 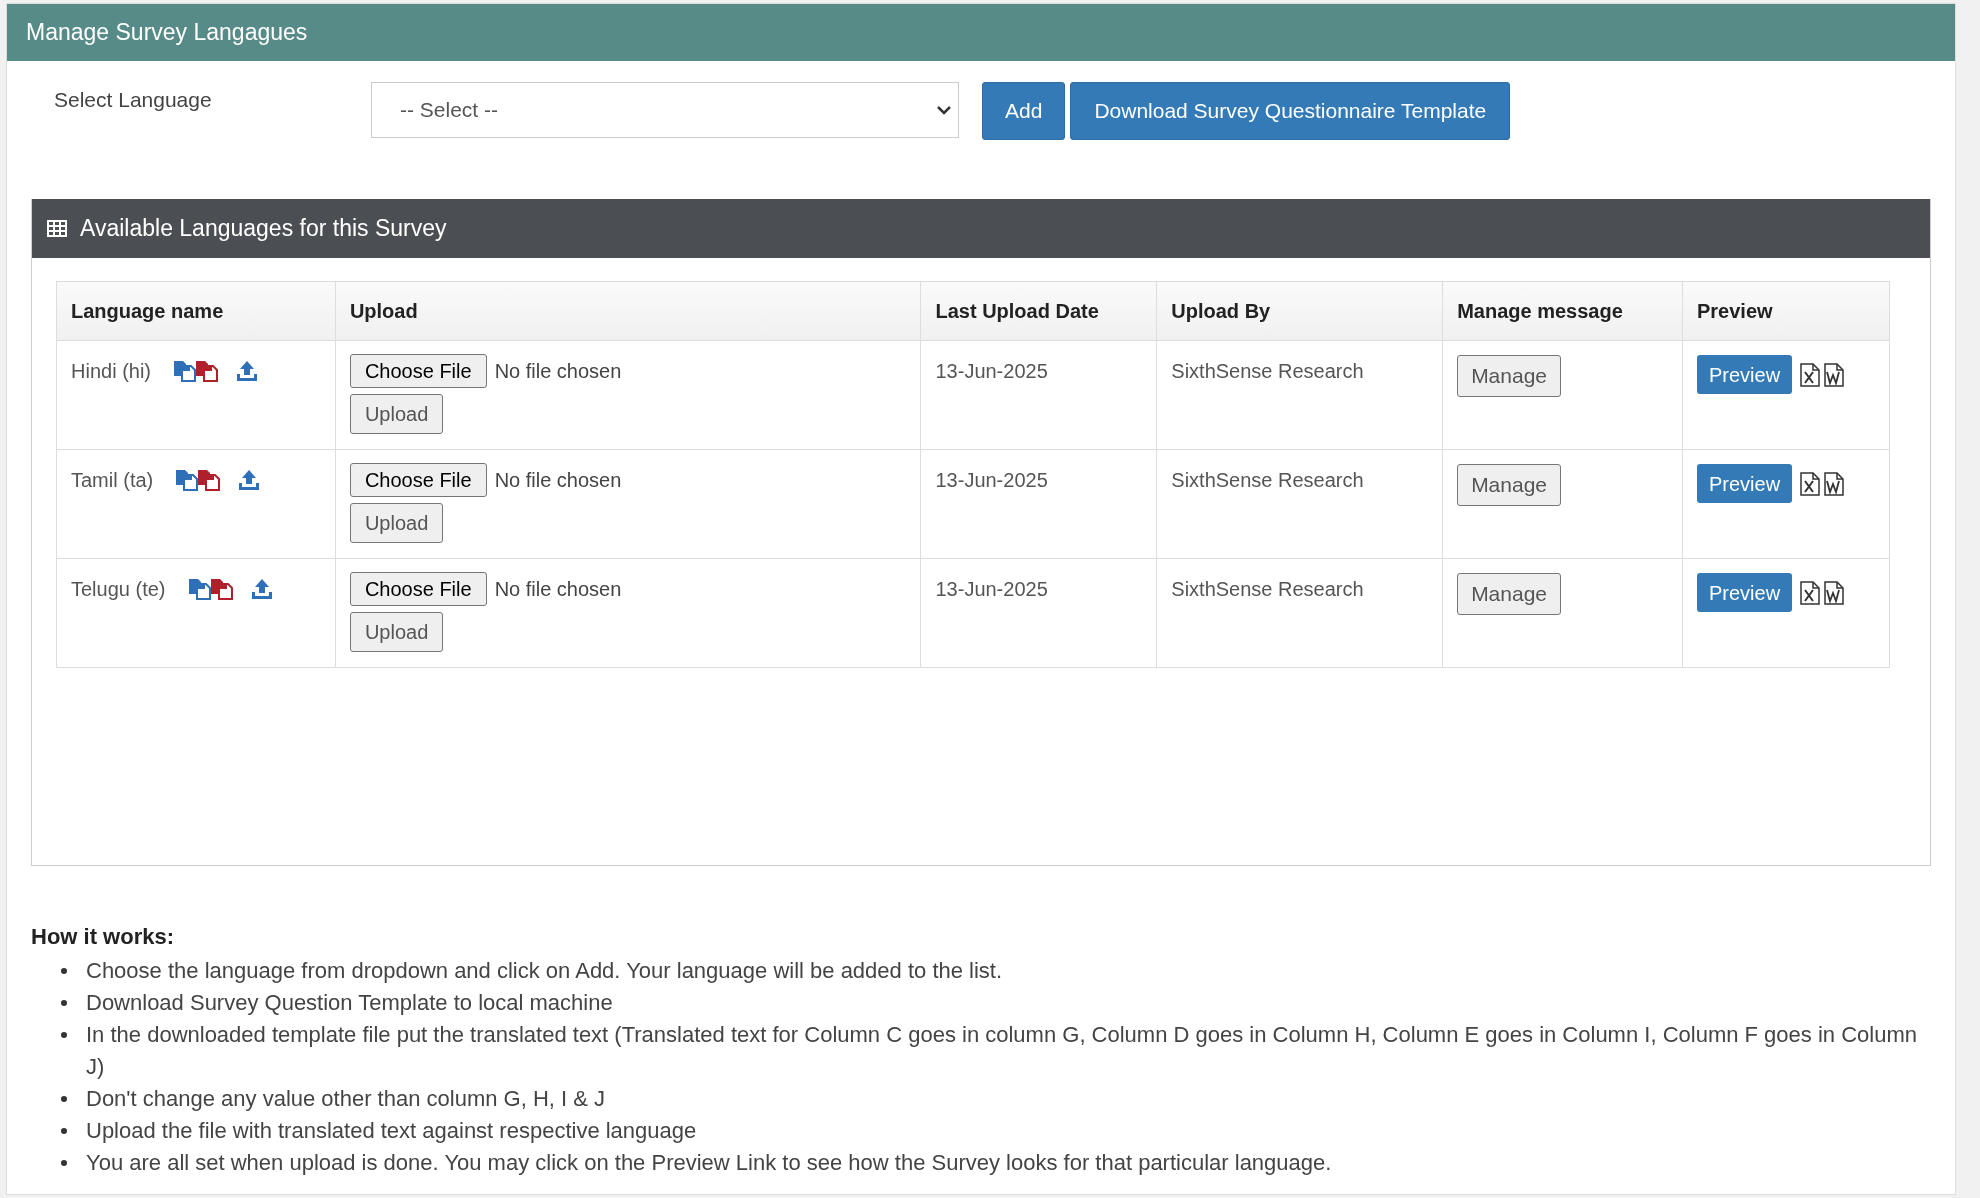 I want to click on help-text: Don't change any value other than column G, H, I & J, so click(x=346, y=1099).